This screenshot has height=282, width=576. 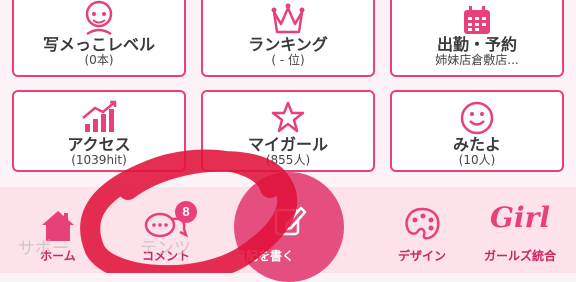 What do you see at coordinates (186, 212) in the screenshot?
I see `notification-badge: 8` at bounding box center [186, 212].